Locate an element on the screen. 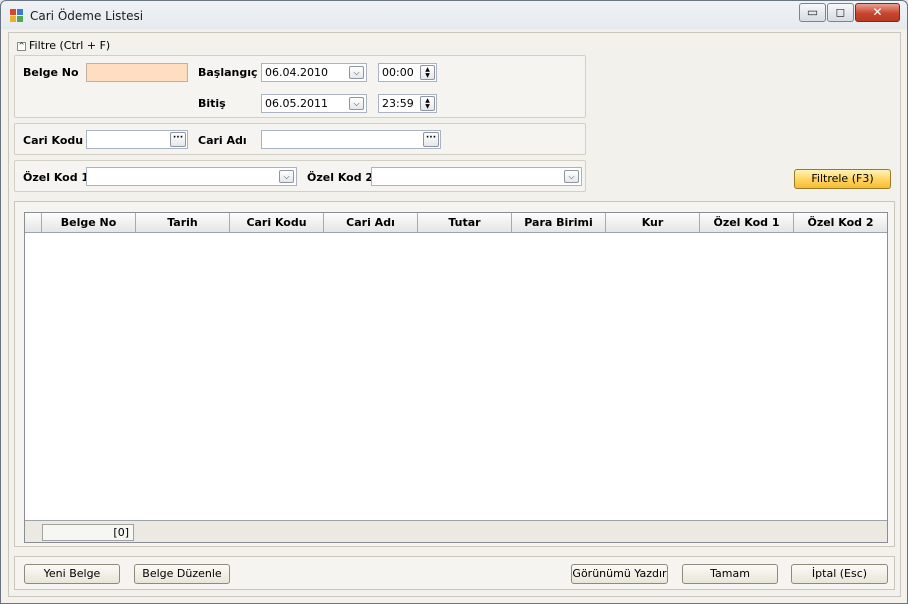  bitis-label: Bitiş is located at coordinates (212, 103).